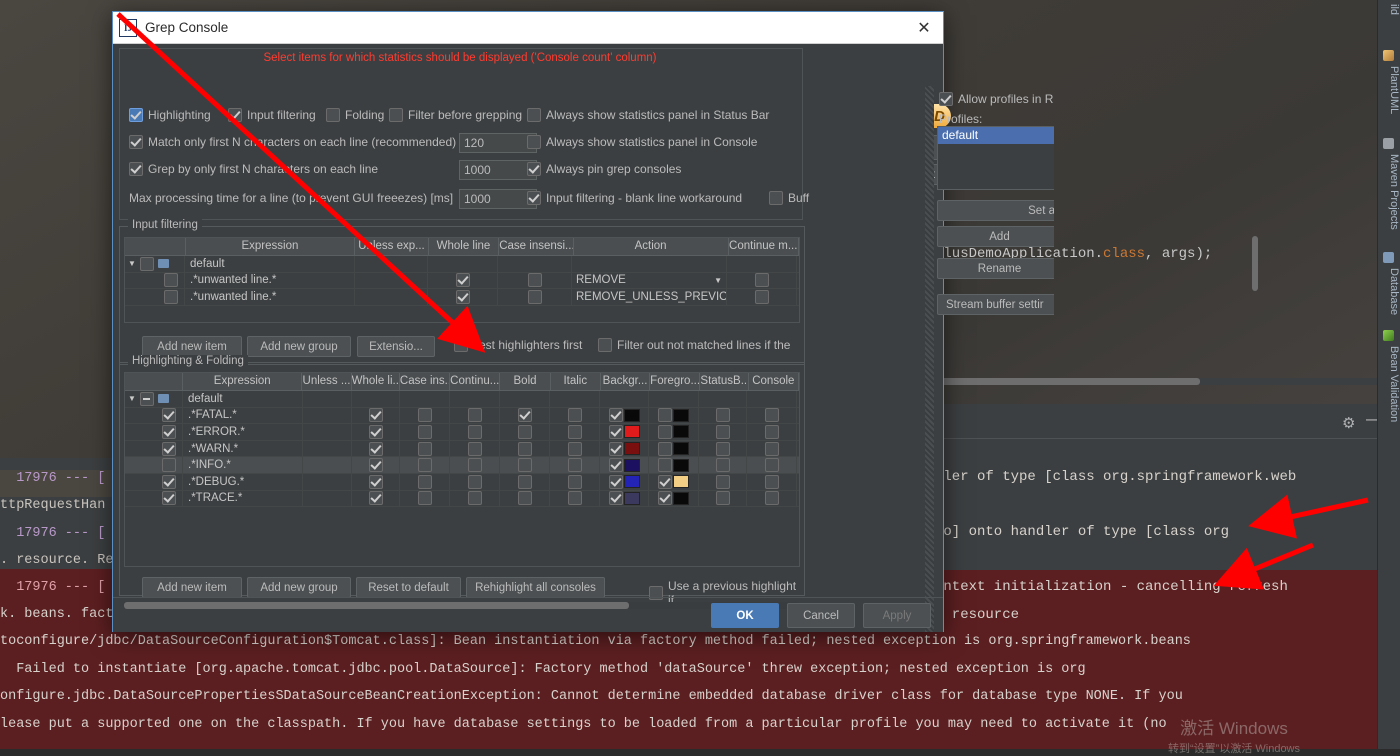  What do you see at coordinates (995, 304) in the screenshot?
I see `stream-buffer-settings-button: Stream buffer settir` at bounding box center [995, 304].